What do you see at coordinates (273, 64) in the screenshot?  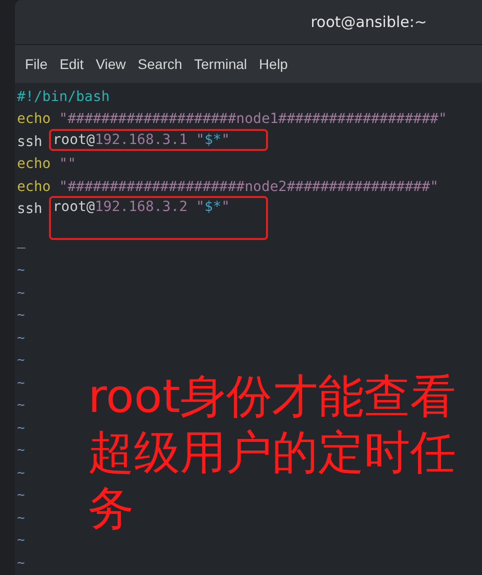 I see `menu-item: Help` at bounding box center [273, 64].